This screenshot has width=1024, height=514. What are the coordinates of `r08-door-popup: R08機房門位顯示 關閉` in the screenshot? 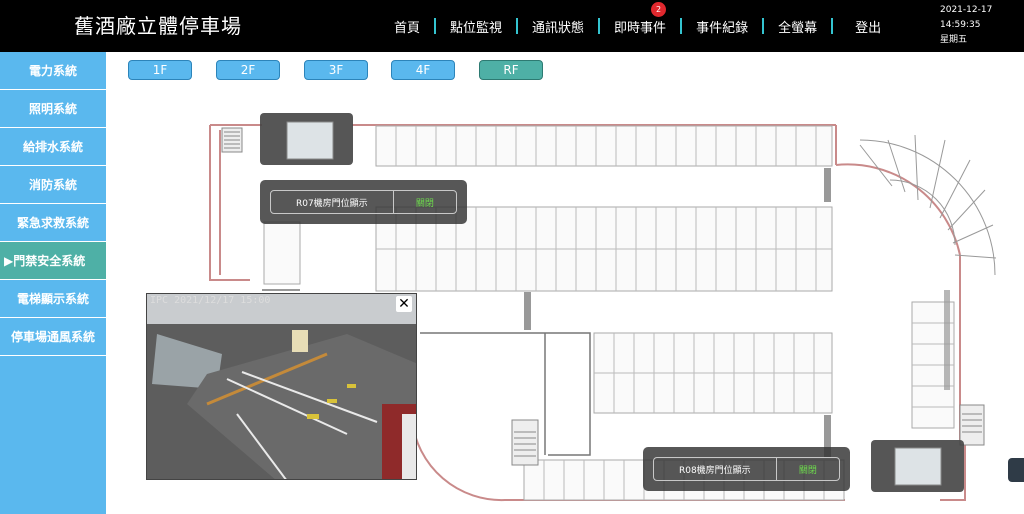 It's located at (746, 469).